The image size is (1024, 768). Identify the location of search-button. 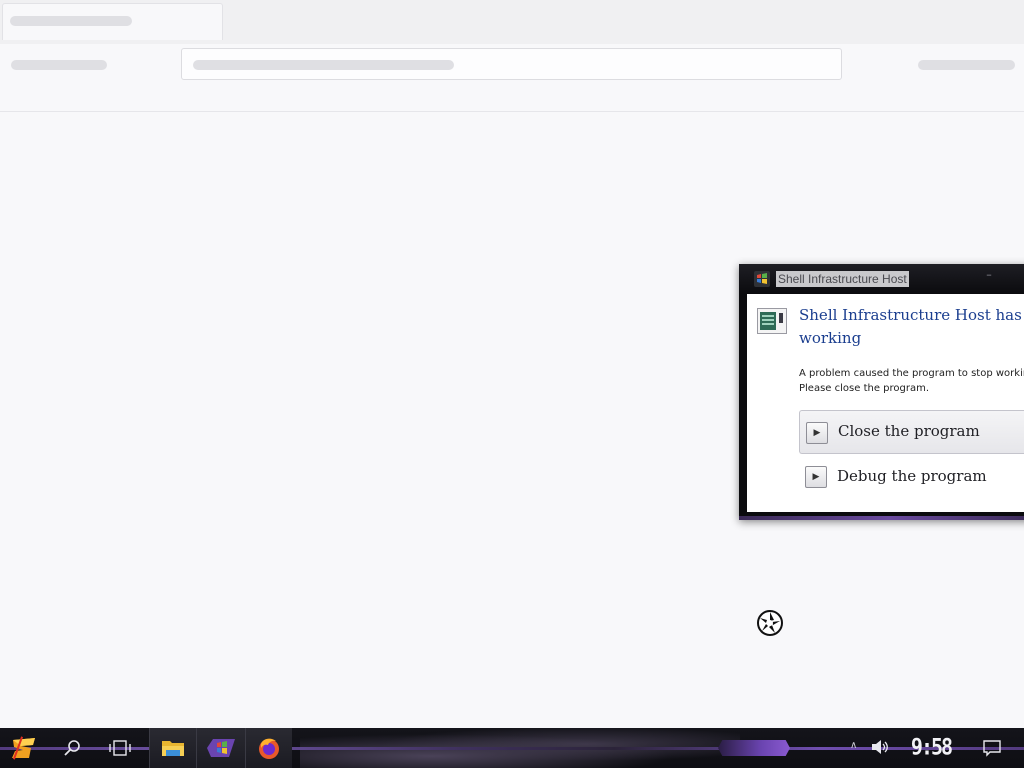
(72, 748).